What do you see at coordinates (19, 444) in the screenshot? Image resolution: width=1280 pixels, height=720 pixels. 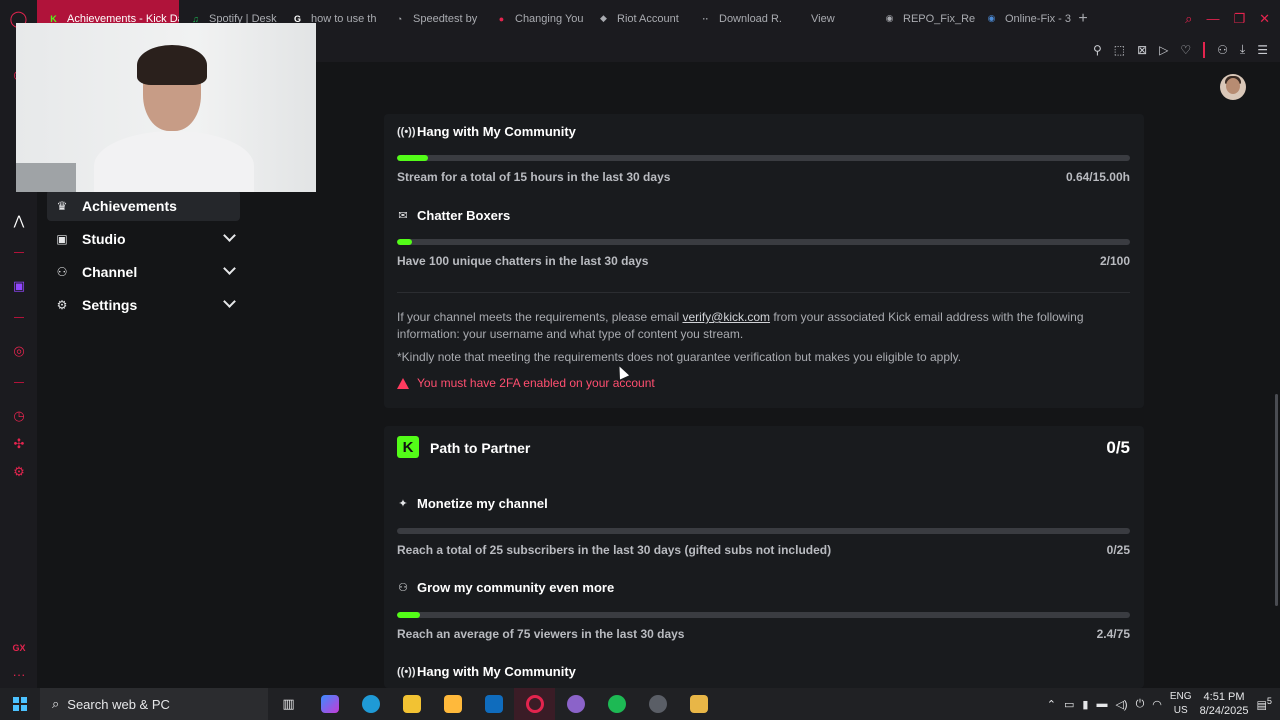 I see `extensions-icon: ✣` at bounding box center [19, 444].